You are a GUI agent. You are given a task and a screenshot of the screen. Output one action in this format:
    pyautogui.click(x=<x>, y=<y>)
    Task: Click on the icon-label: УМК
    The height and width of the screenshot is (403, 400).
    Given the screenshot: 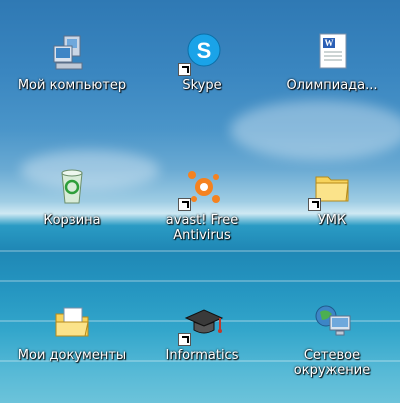 What is the action you would take?
    pyautogui.click(x=332, y=220)
    